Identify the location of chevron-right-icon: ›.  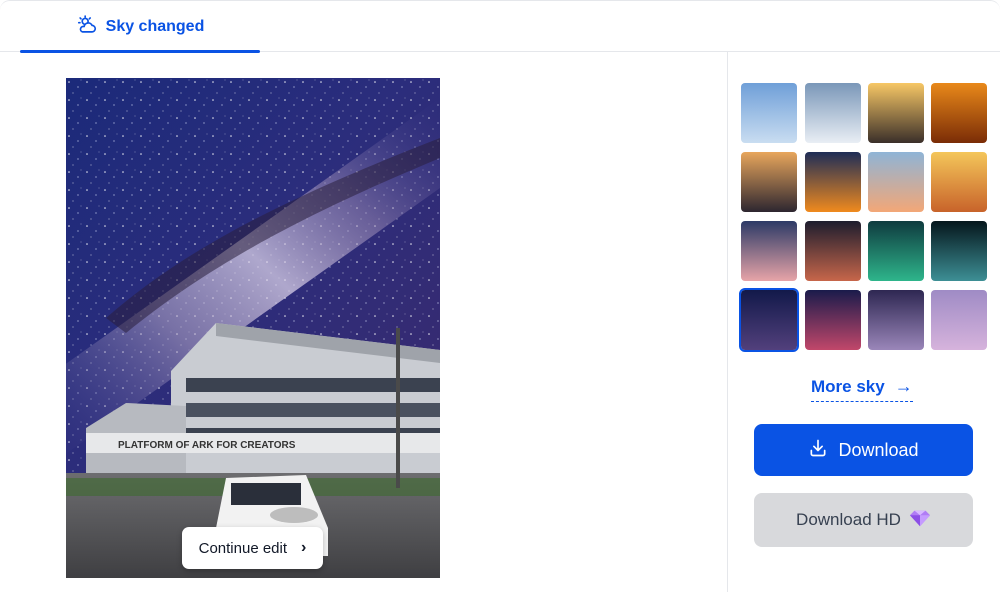
(304, 547).